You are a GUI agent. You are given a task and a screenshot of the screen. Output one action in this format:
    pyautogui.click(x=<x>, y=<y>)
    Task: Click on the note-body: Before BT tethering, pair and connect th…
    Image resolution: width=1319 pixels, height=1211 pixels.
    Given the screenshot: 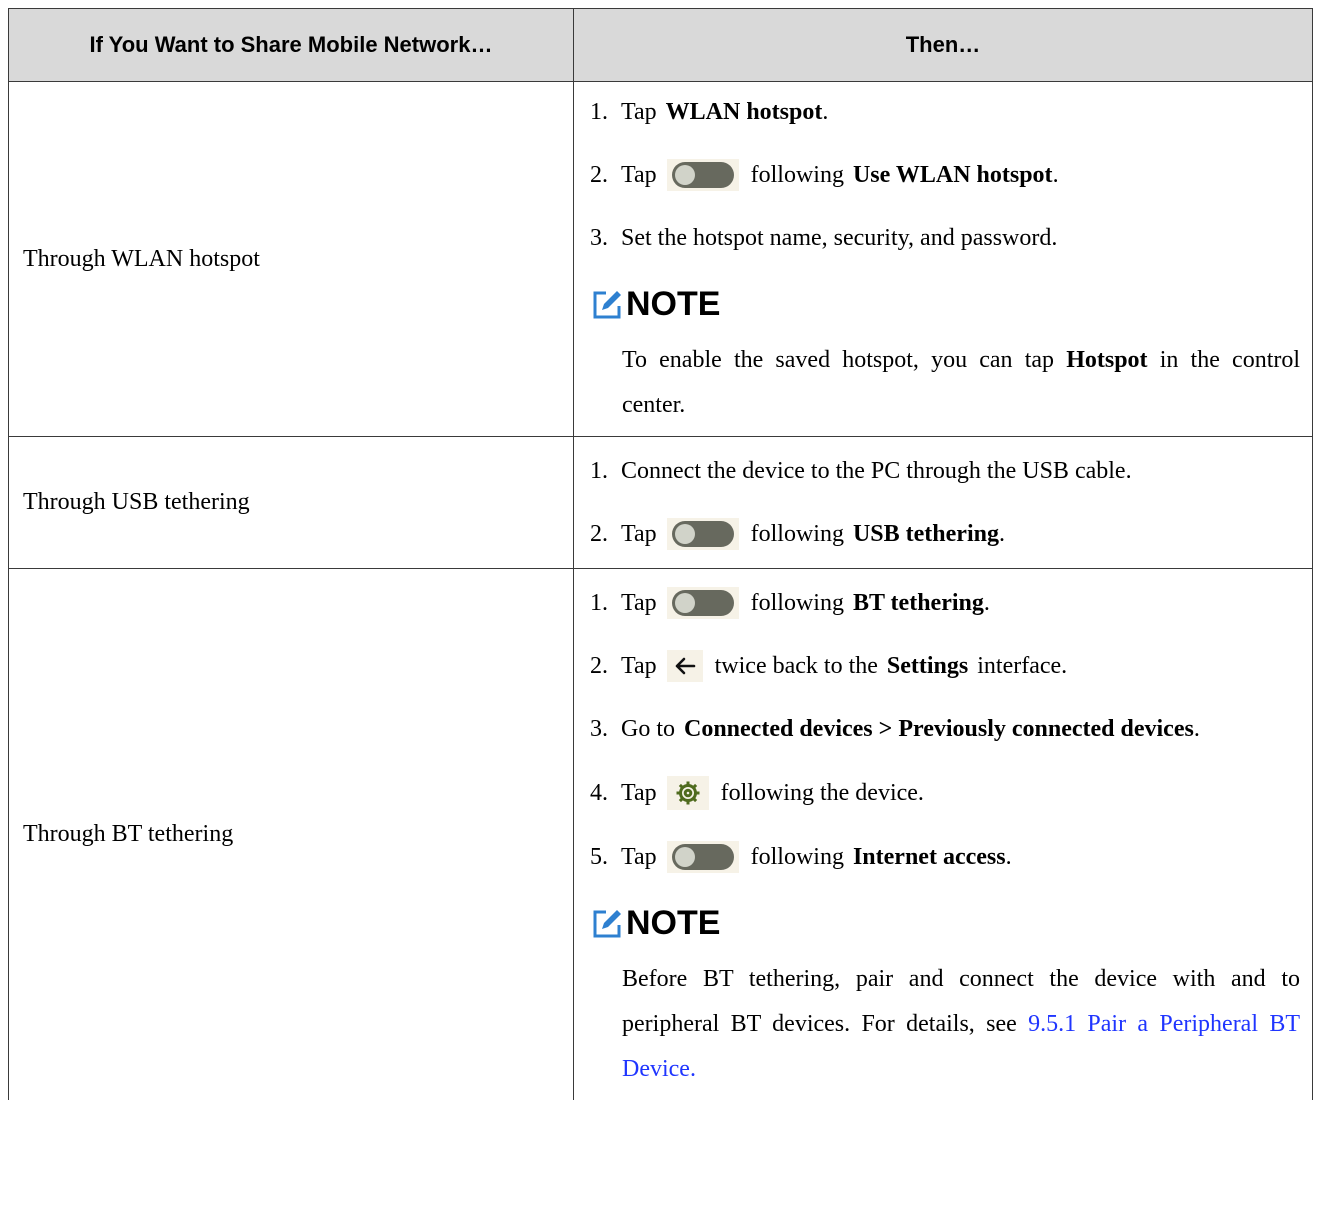 What is the action you would take?
    pyautogui.click(x=961, y=1024)
    